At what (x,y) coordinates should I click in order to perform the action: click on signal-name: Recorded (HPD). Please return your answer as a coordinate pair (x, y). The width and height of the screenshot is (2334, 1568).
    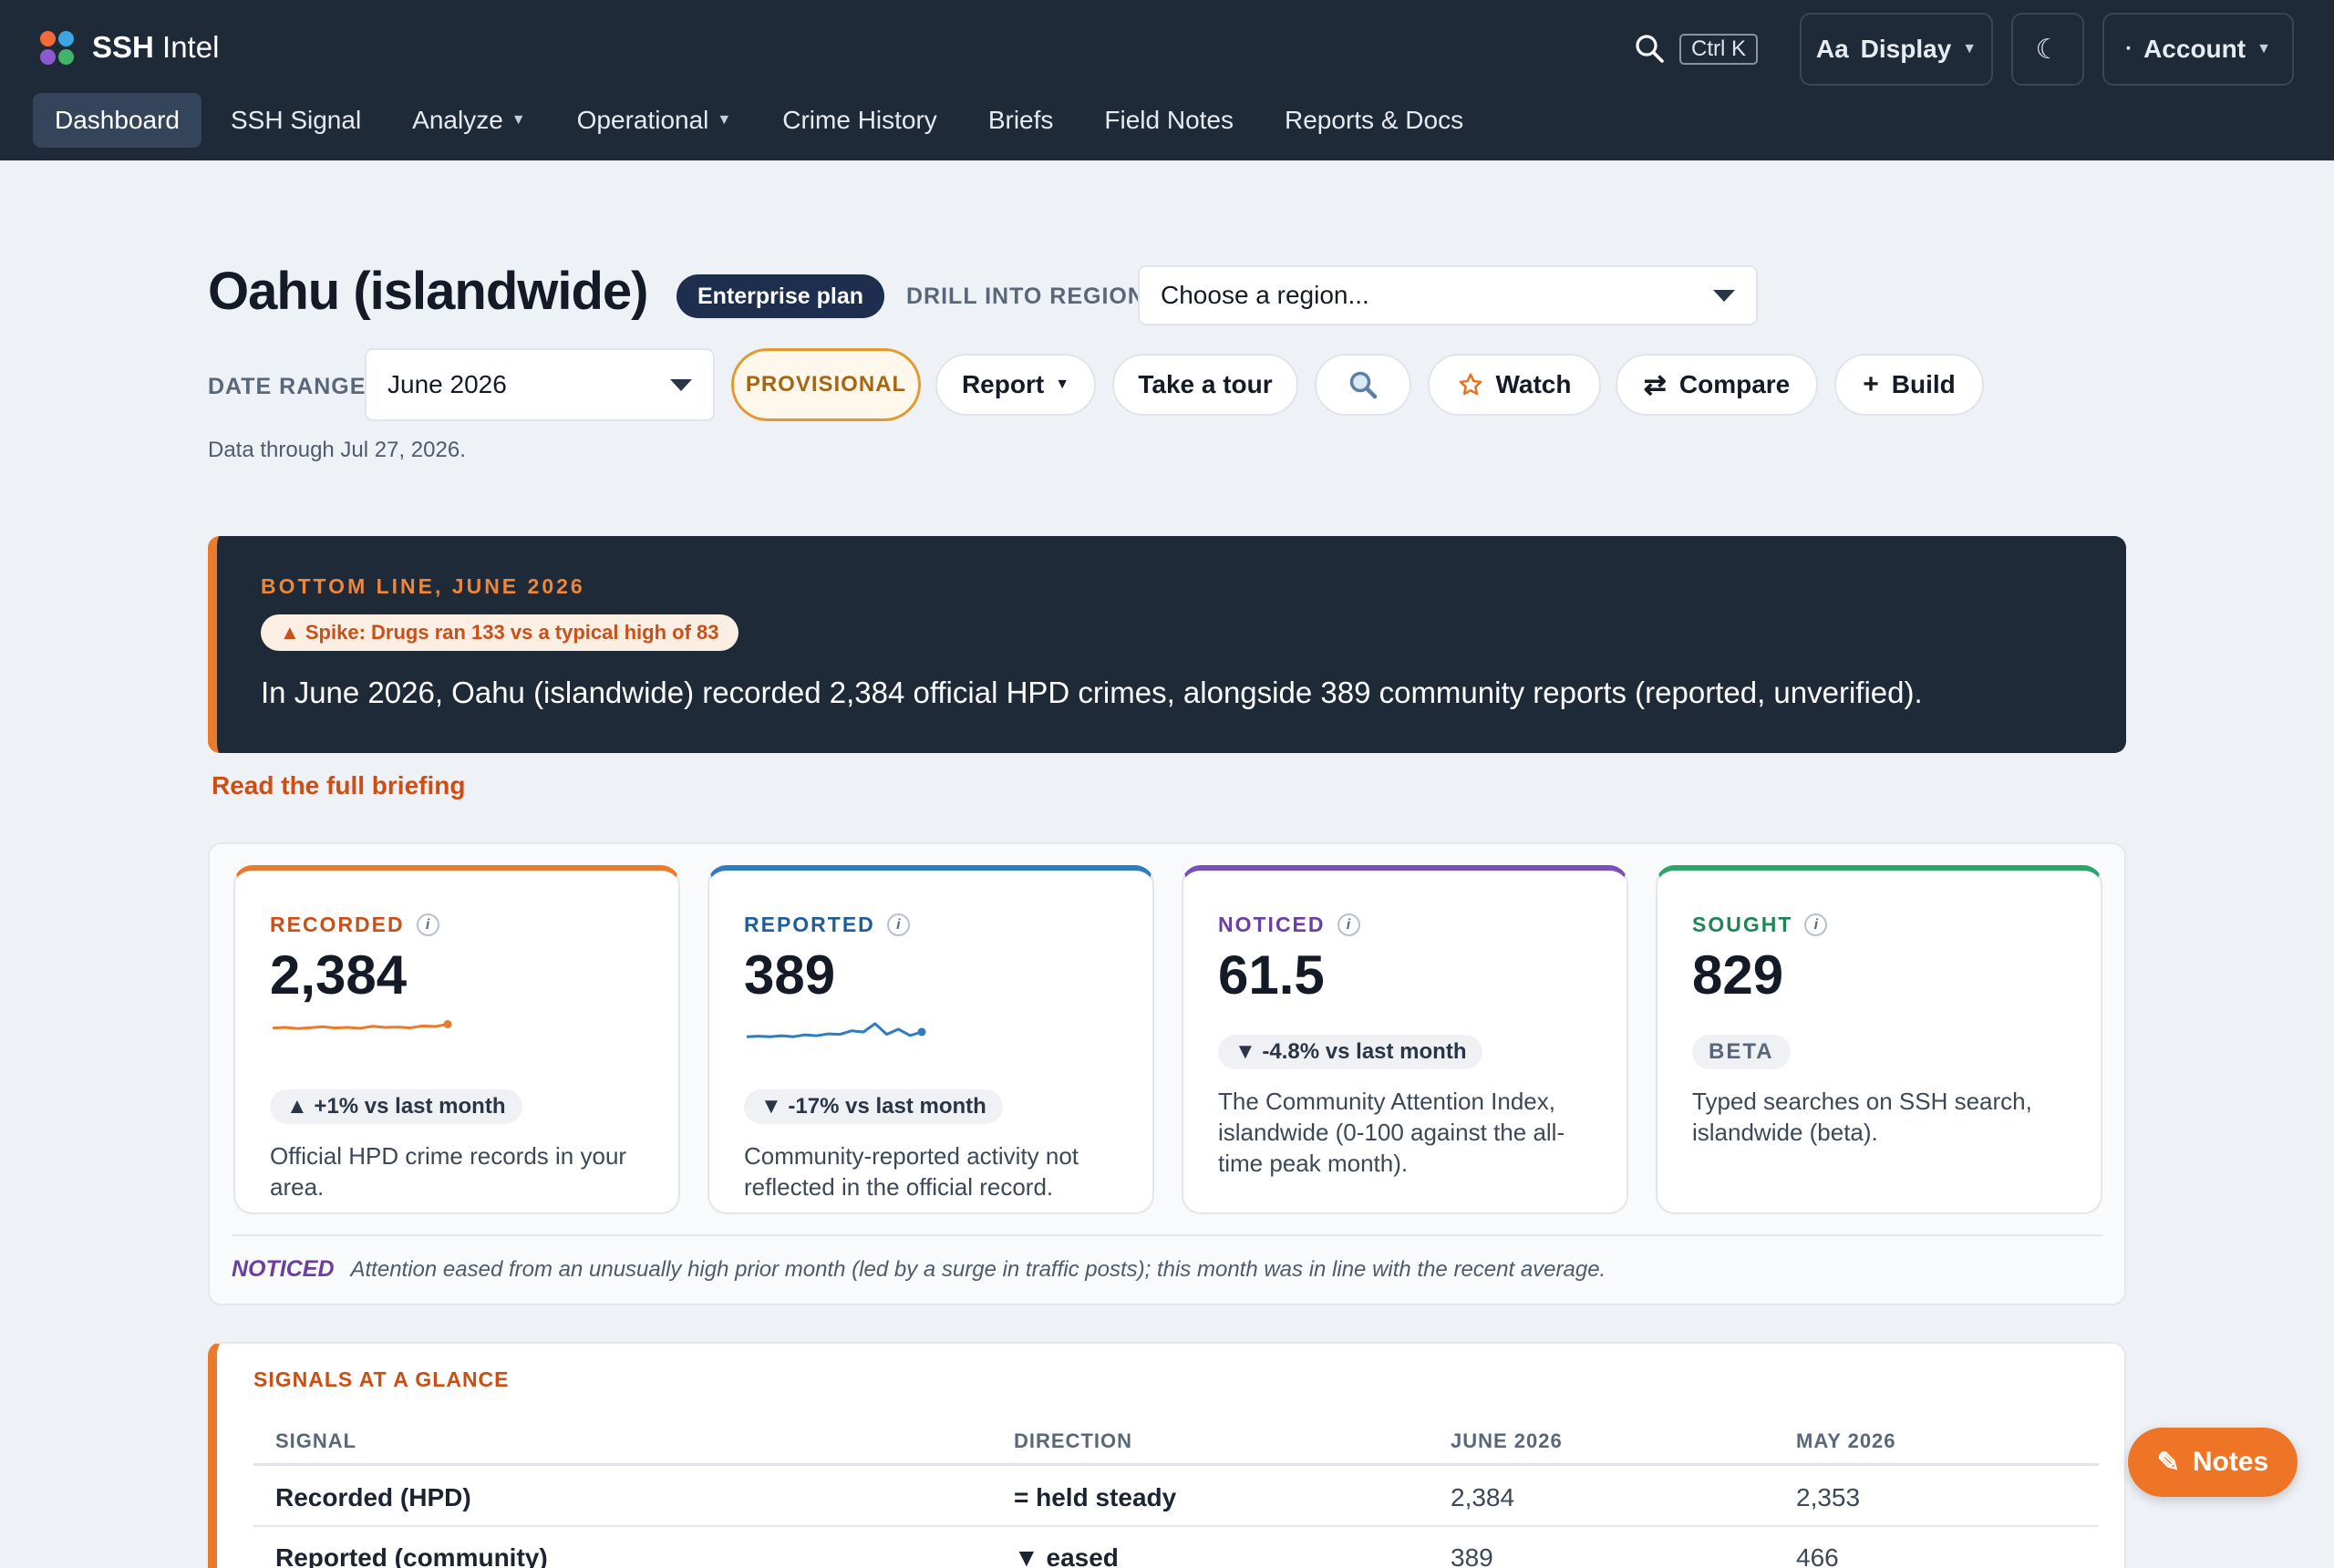
    Looking at the image, I should click on (373, 1497).